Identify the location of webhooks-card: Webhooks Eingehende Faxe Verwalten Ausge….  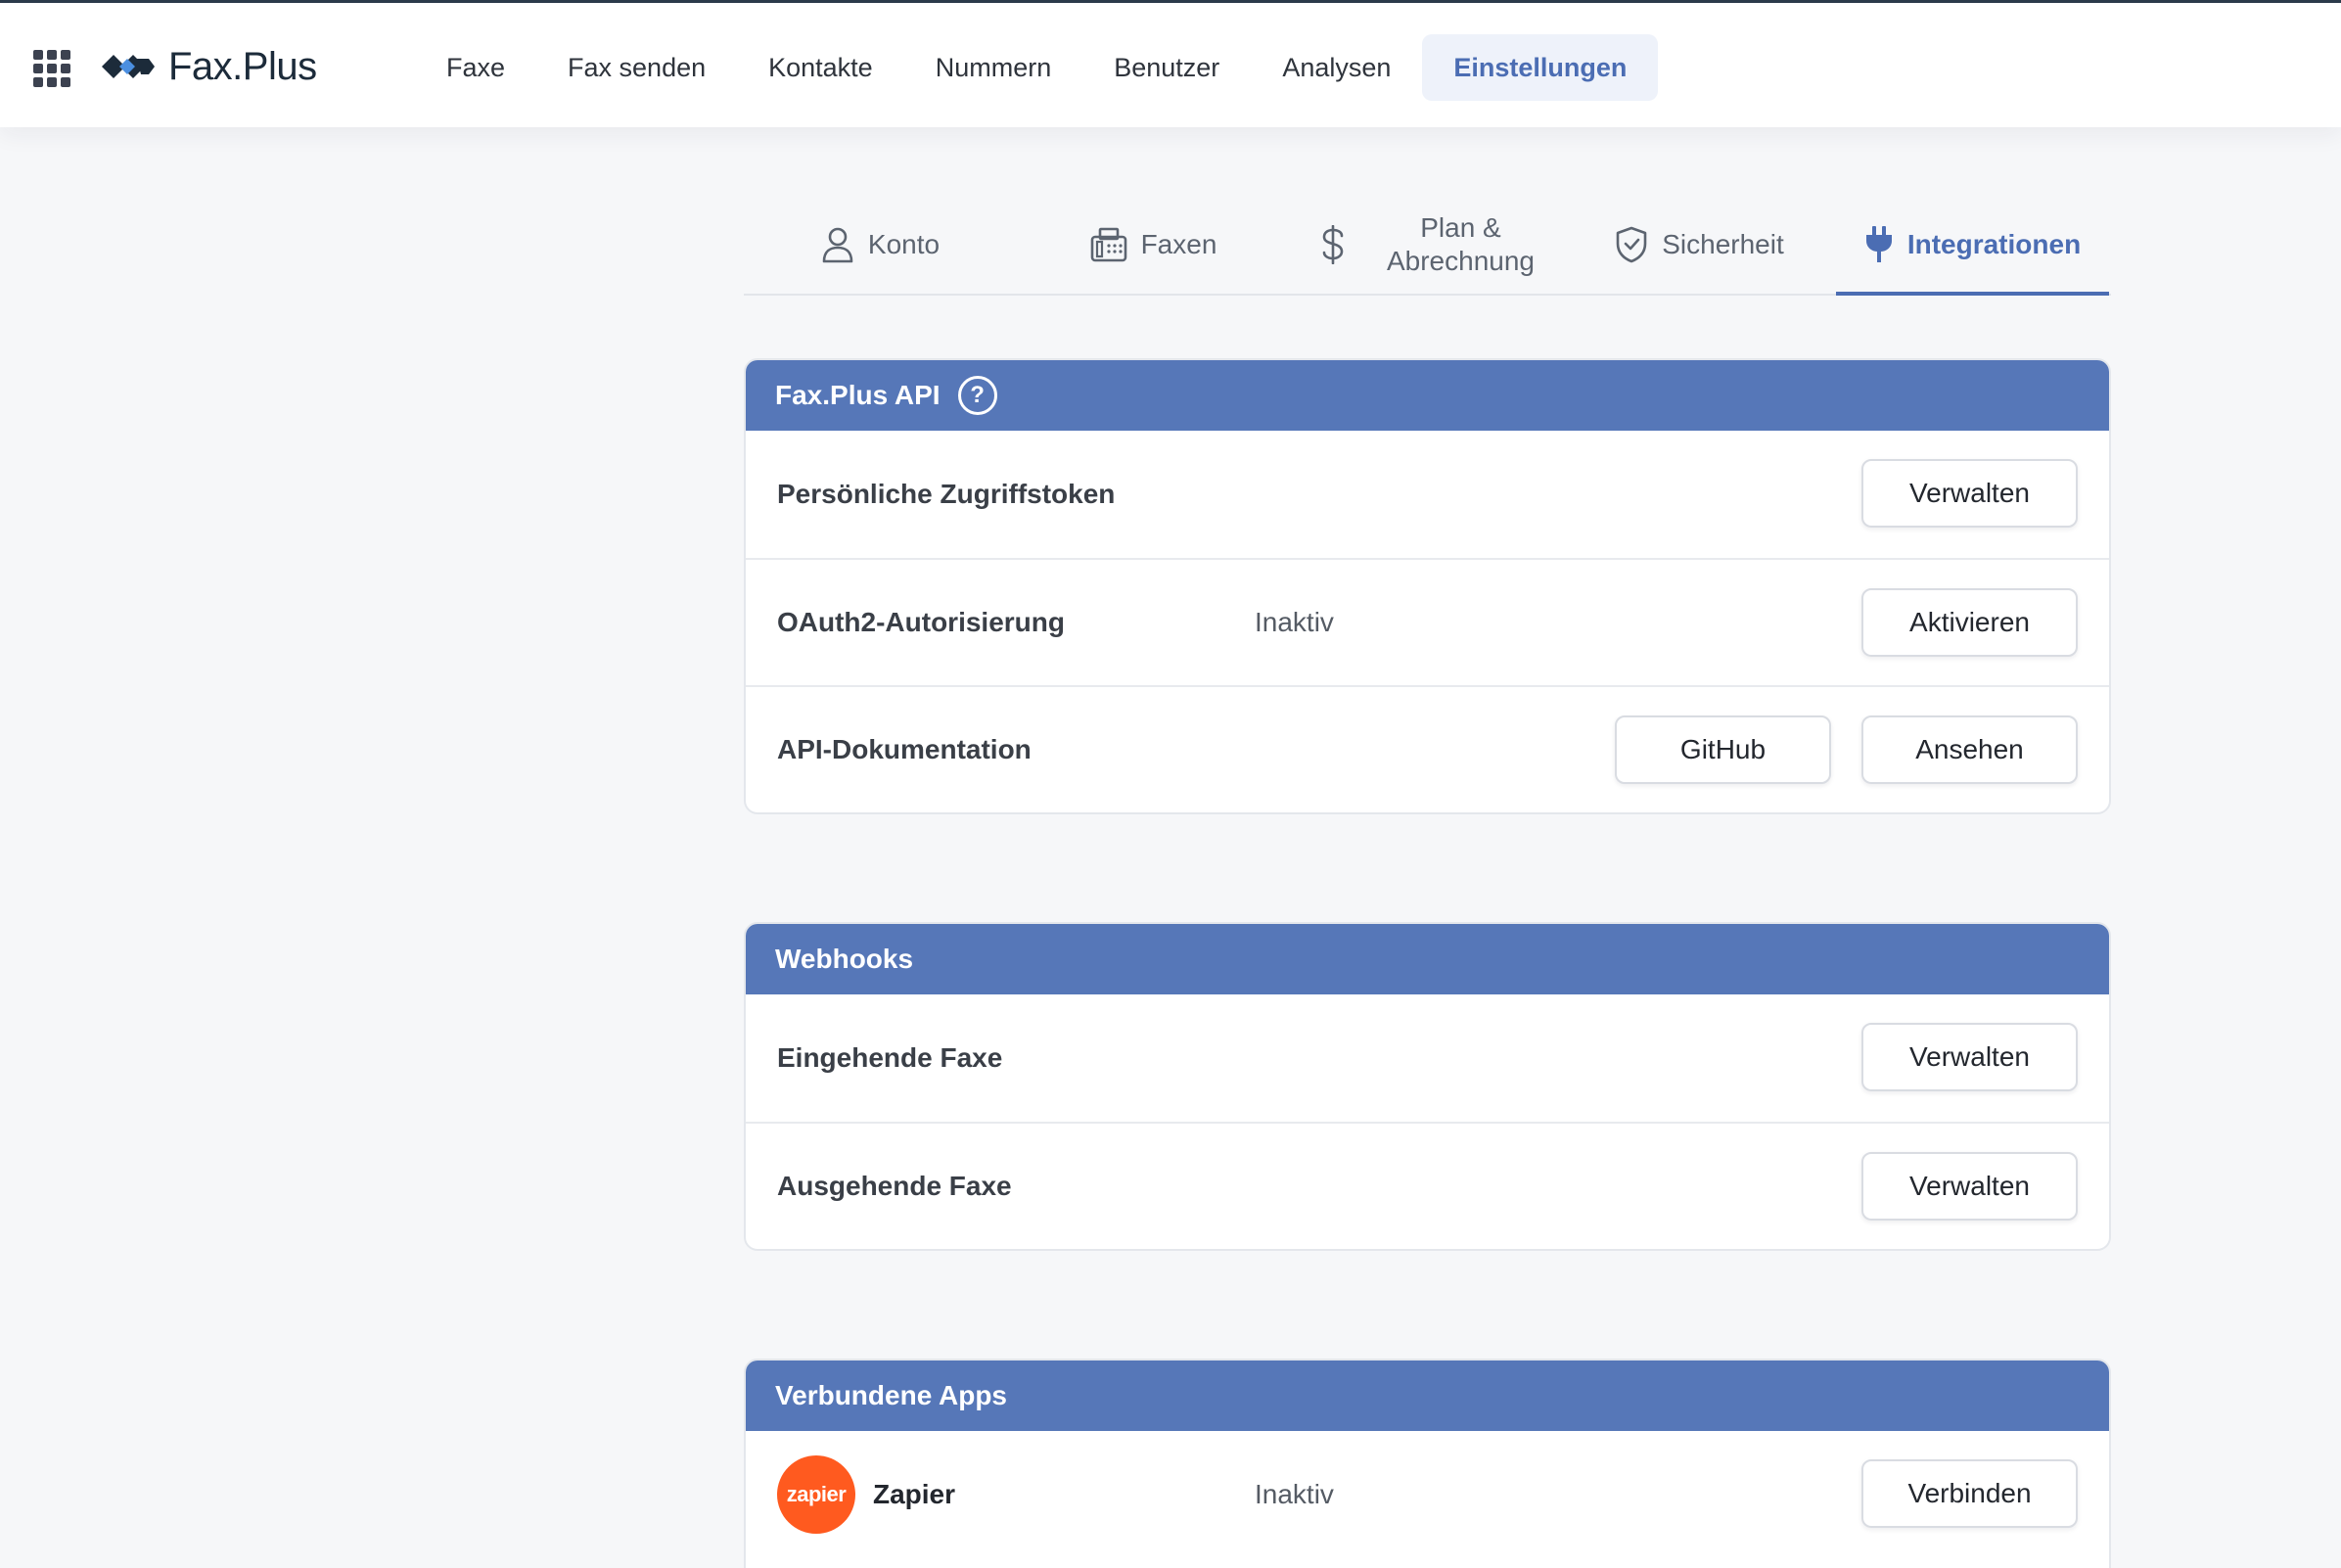
(1427, 1086).